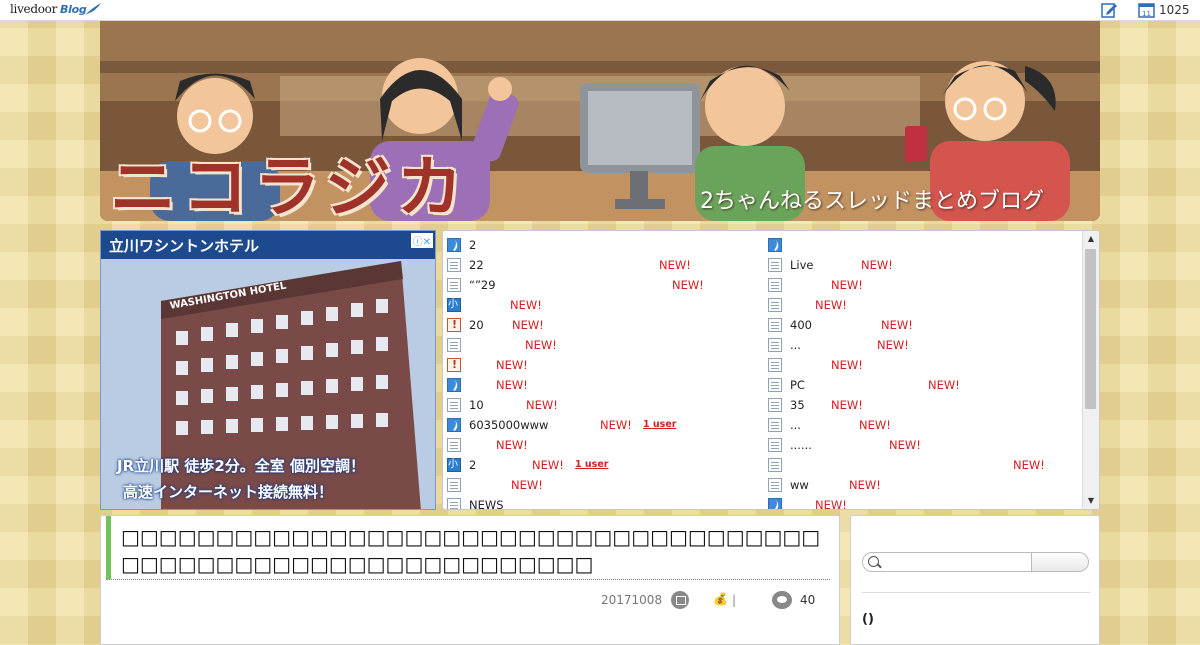  I want to click on feed-item: 6035000www NEW! 1 user, so click(602, 425).